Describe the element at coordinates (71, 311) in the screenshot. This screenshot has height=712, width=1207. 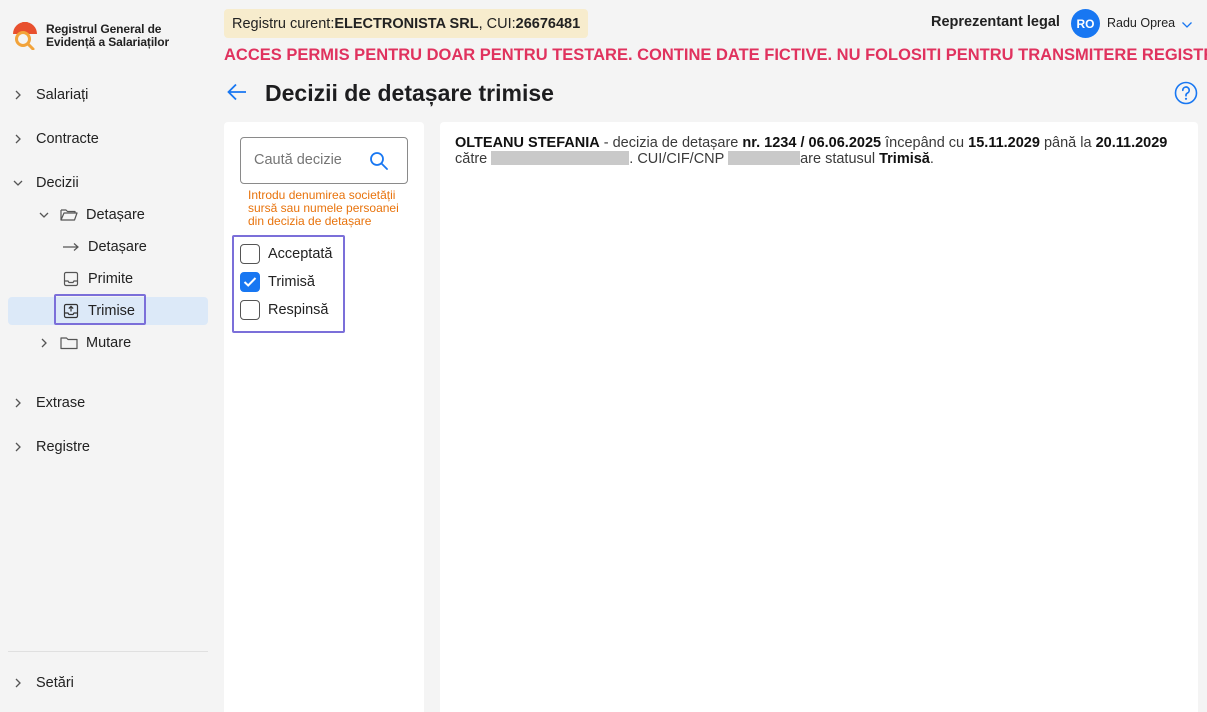
I see `outbox-icon` at that location.